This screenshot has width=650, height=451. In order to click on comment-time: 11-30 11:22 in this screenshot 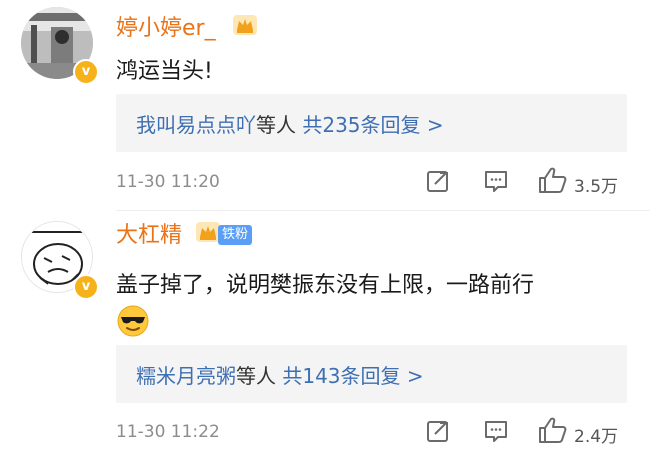, I will do `click(168, 432)`.